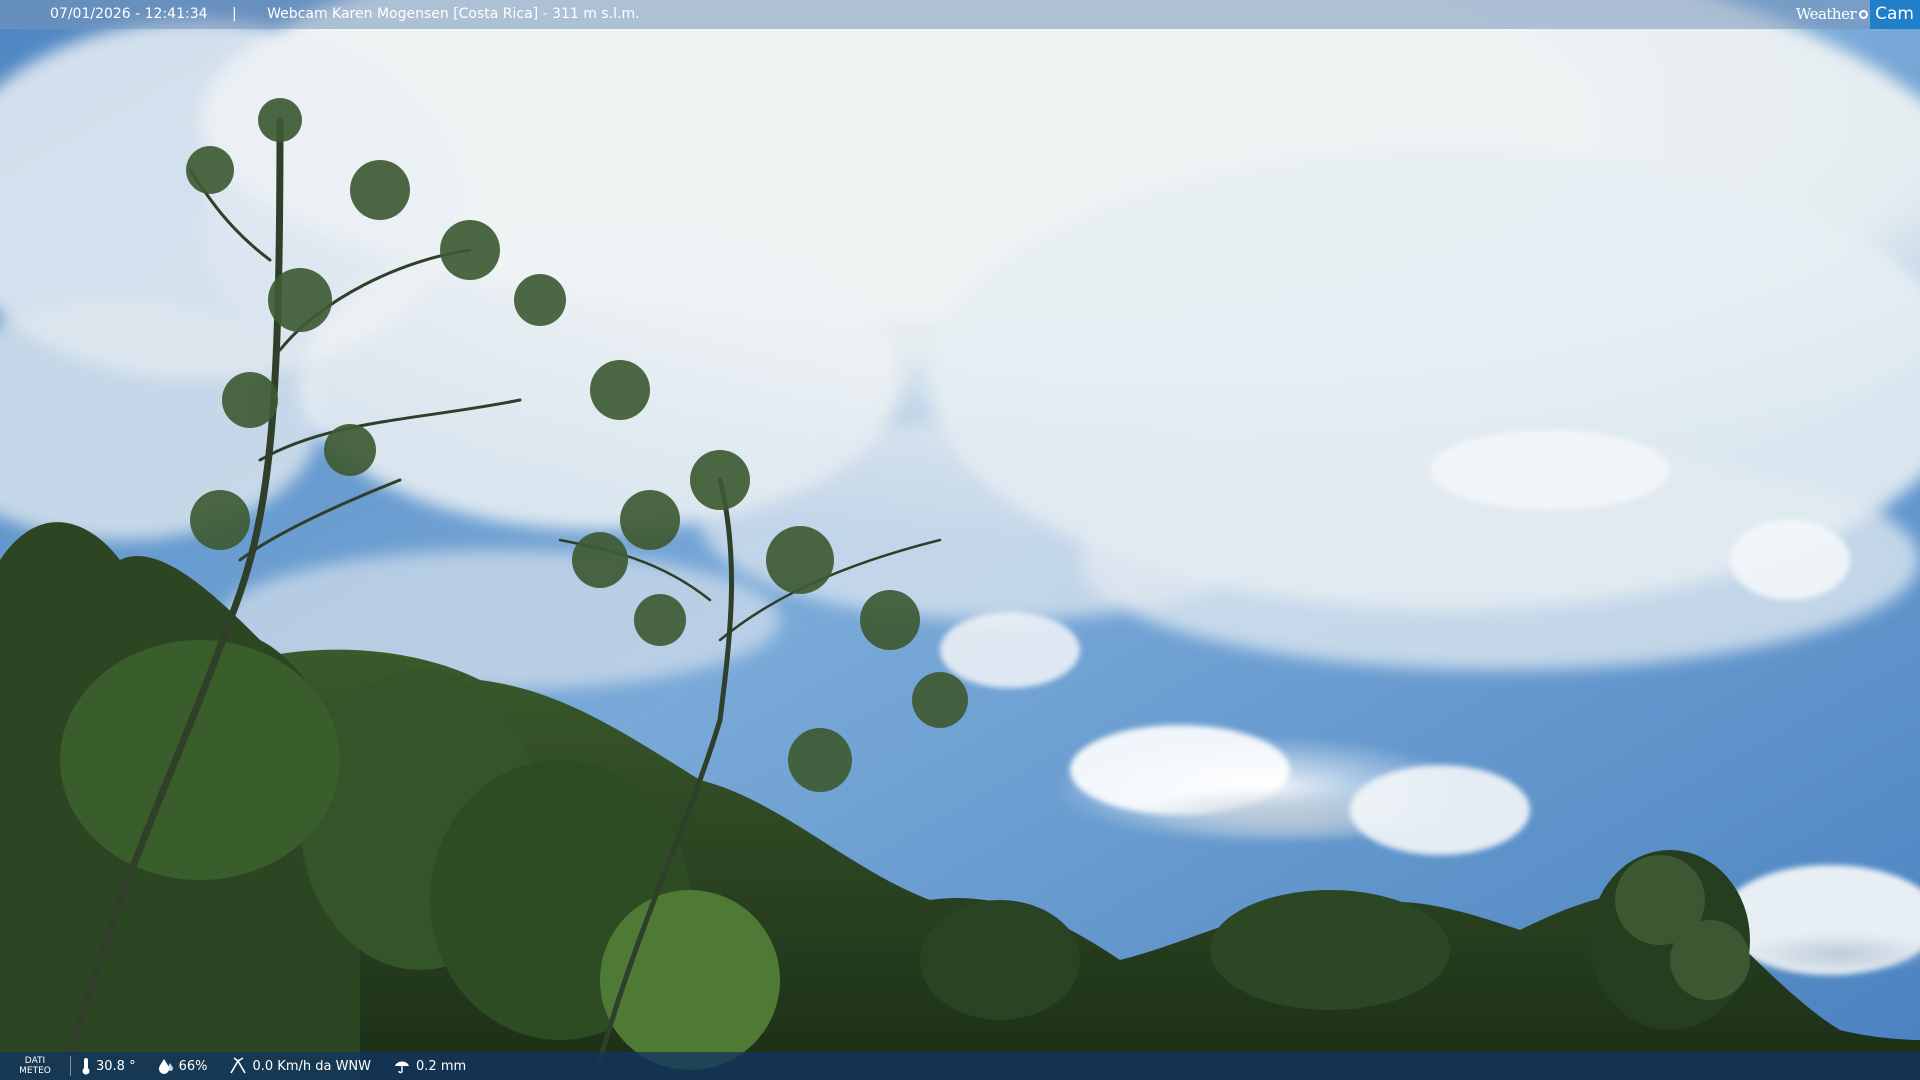 This screenshot has width=1920, height=1080. I want to click on logo-word-weather: Weather, so click(1826, 14).